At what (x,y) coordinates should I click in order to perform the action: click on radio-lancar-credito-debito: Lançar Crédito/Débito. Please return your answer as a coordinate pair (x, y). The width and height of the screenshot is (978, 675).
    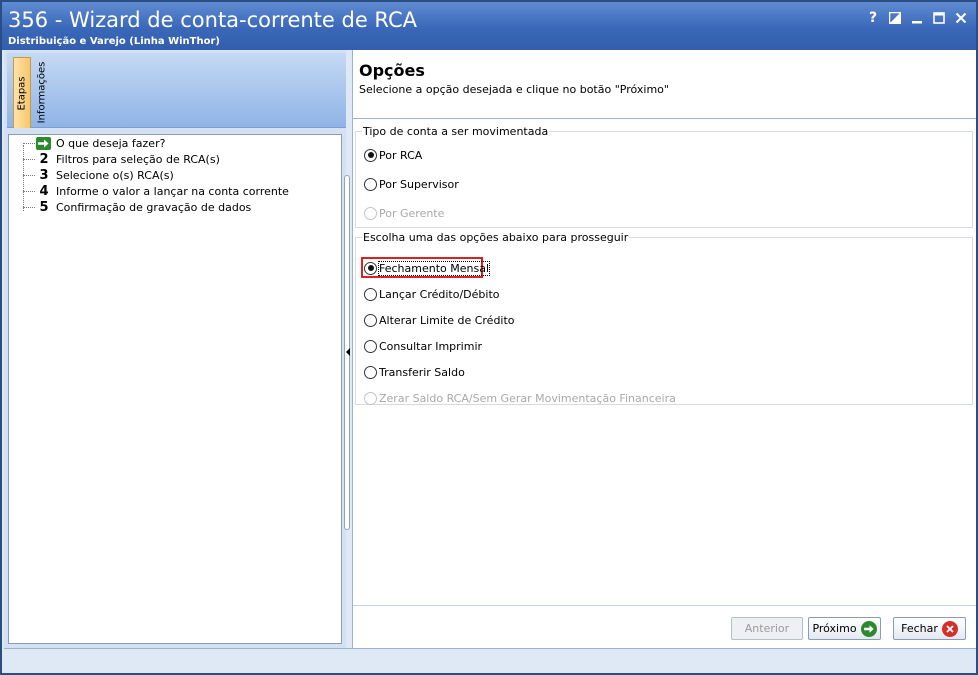
    Looking at the image, I should click on (431, 294).